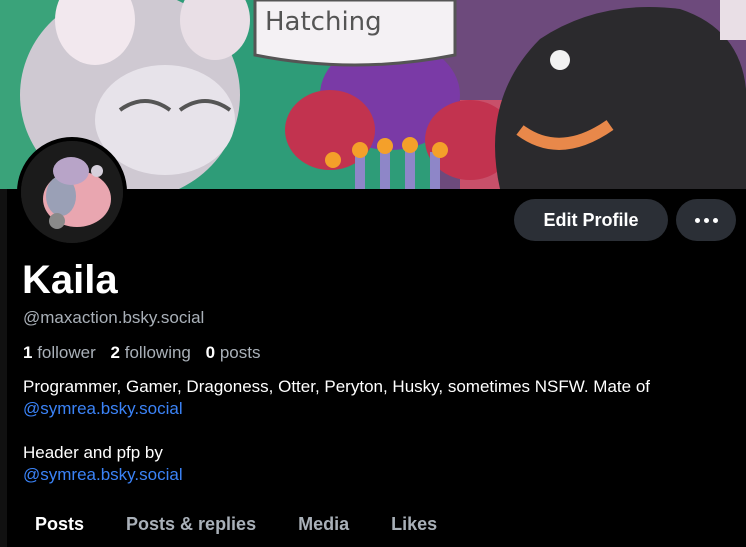 This screenshot has width=746, height=547. I want to click on profile-handle: @maxaction.bsky.social, so click(114, 317).